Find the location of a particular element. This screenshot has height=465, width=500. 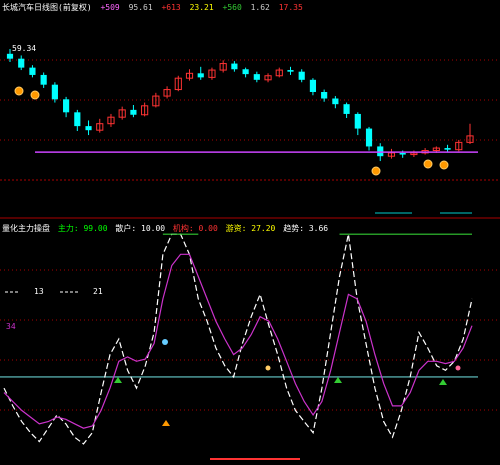

header-value-4: +560 is located at coordinates (232, 7).